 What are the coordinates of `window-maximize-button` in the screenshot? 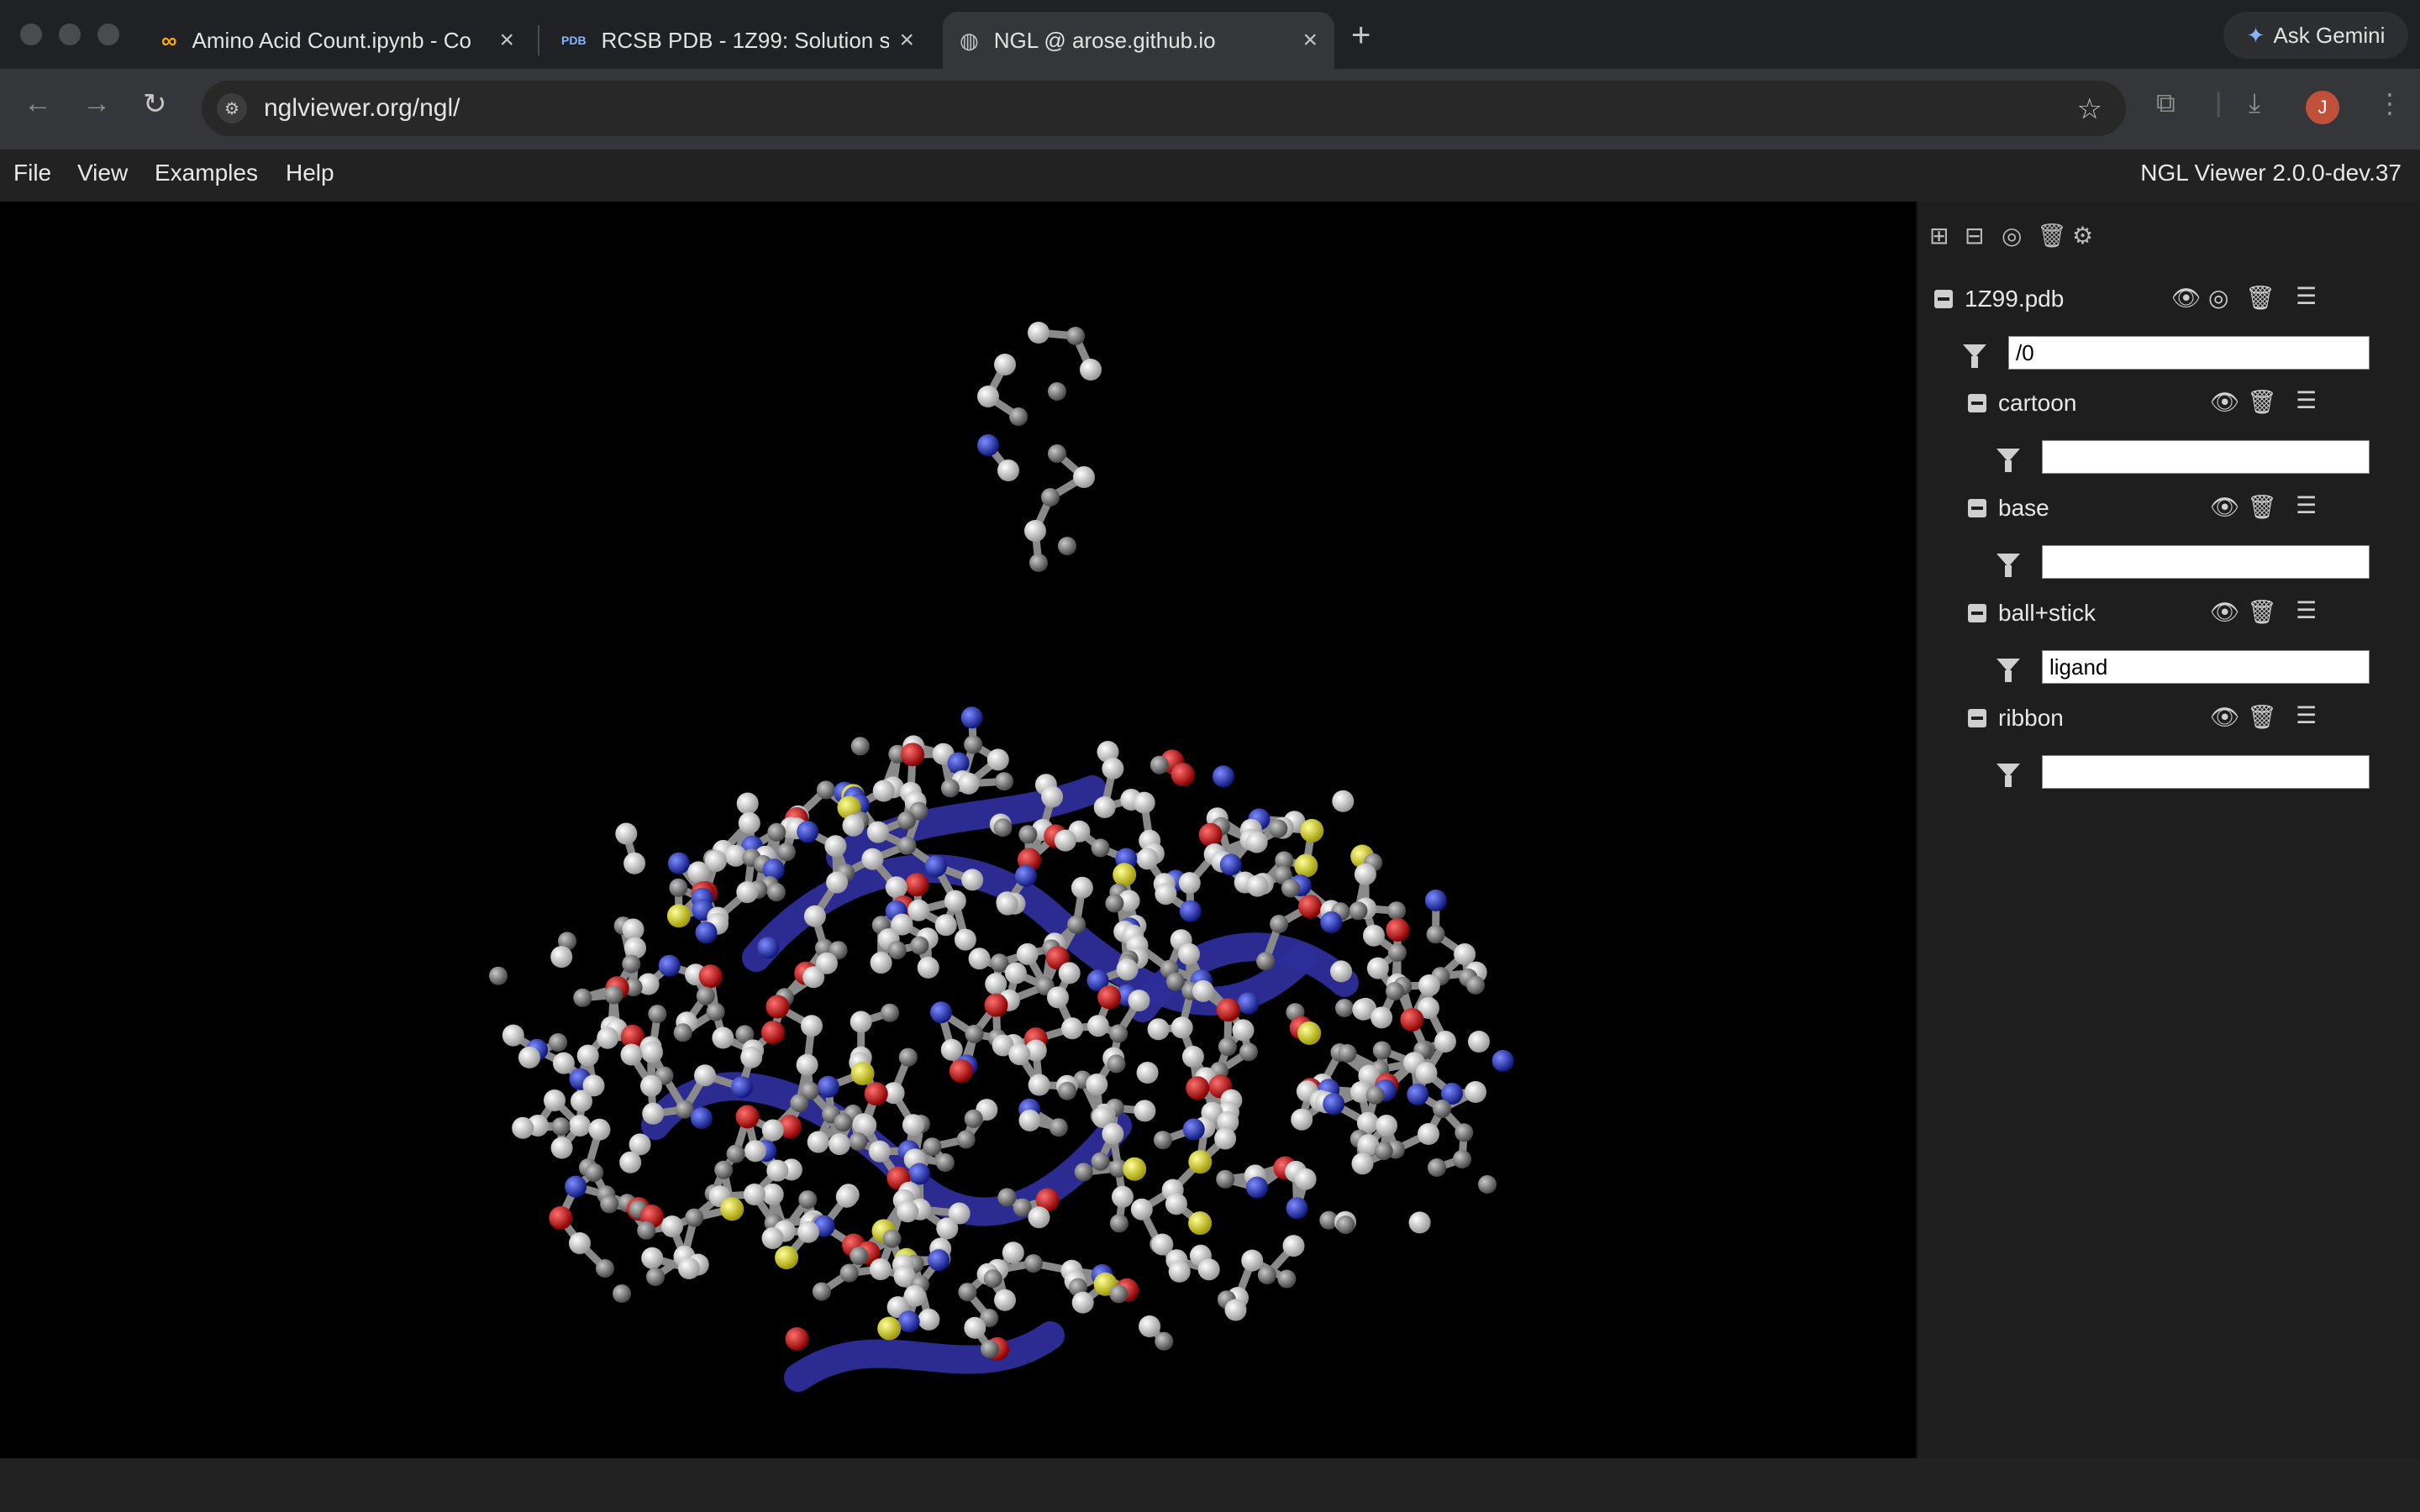 It's located at (108, 34).